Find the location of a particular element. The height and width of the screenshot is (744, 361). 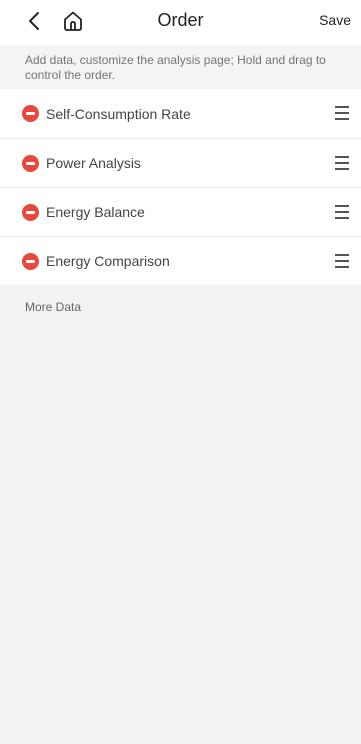

list-item: Energy Comparison is located at coordinates (180, 260).